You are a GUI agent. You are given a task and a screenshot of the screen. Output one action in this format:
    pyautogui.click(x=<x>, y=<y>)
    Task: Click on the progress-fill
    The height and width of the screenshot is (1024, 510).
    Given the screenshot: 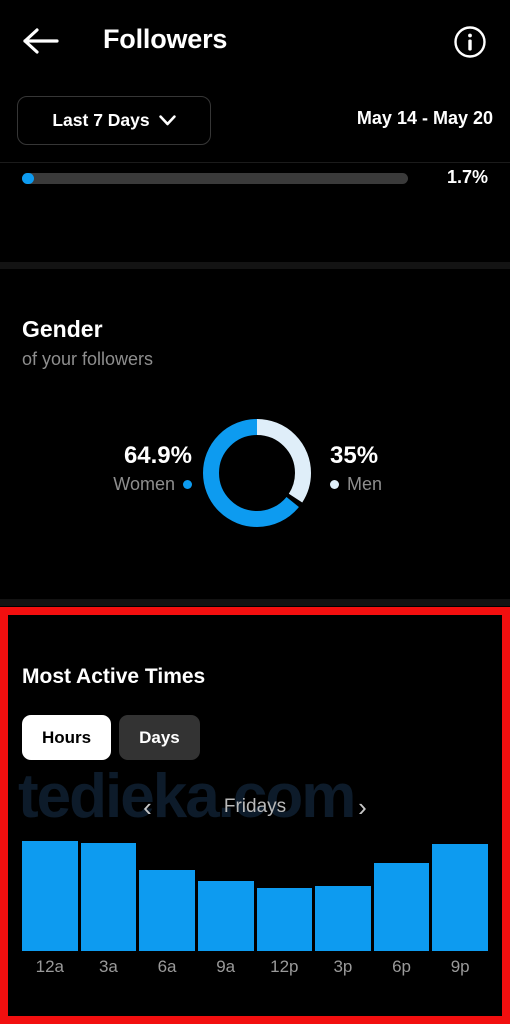 What is the action you would take?
    pyautogui.click(x=28, y=178)
    